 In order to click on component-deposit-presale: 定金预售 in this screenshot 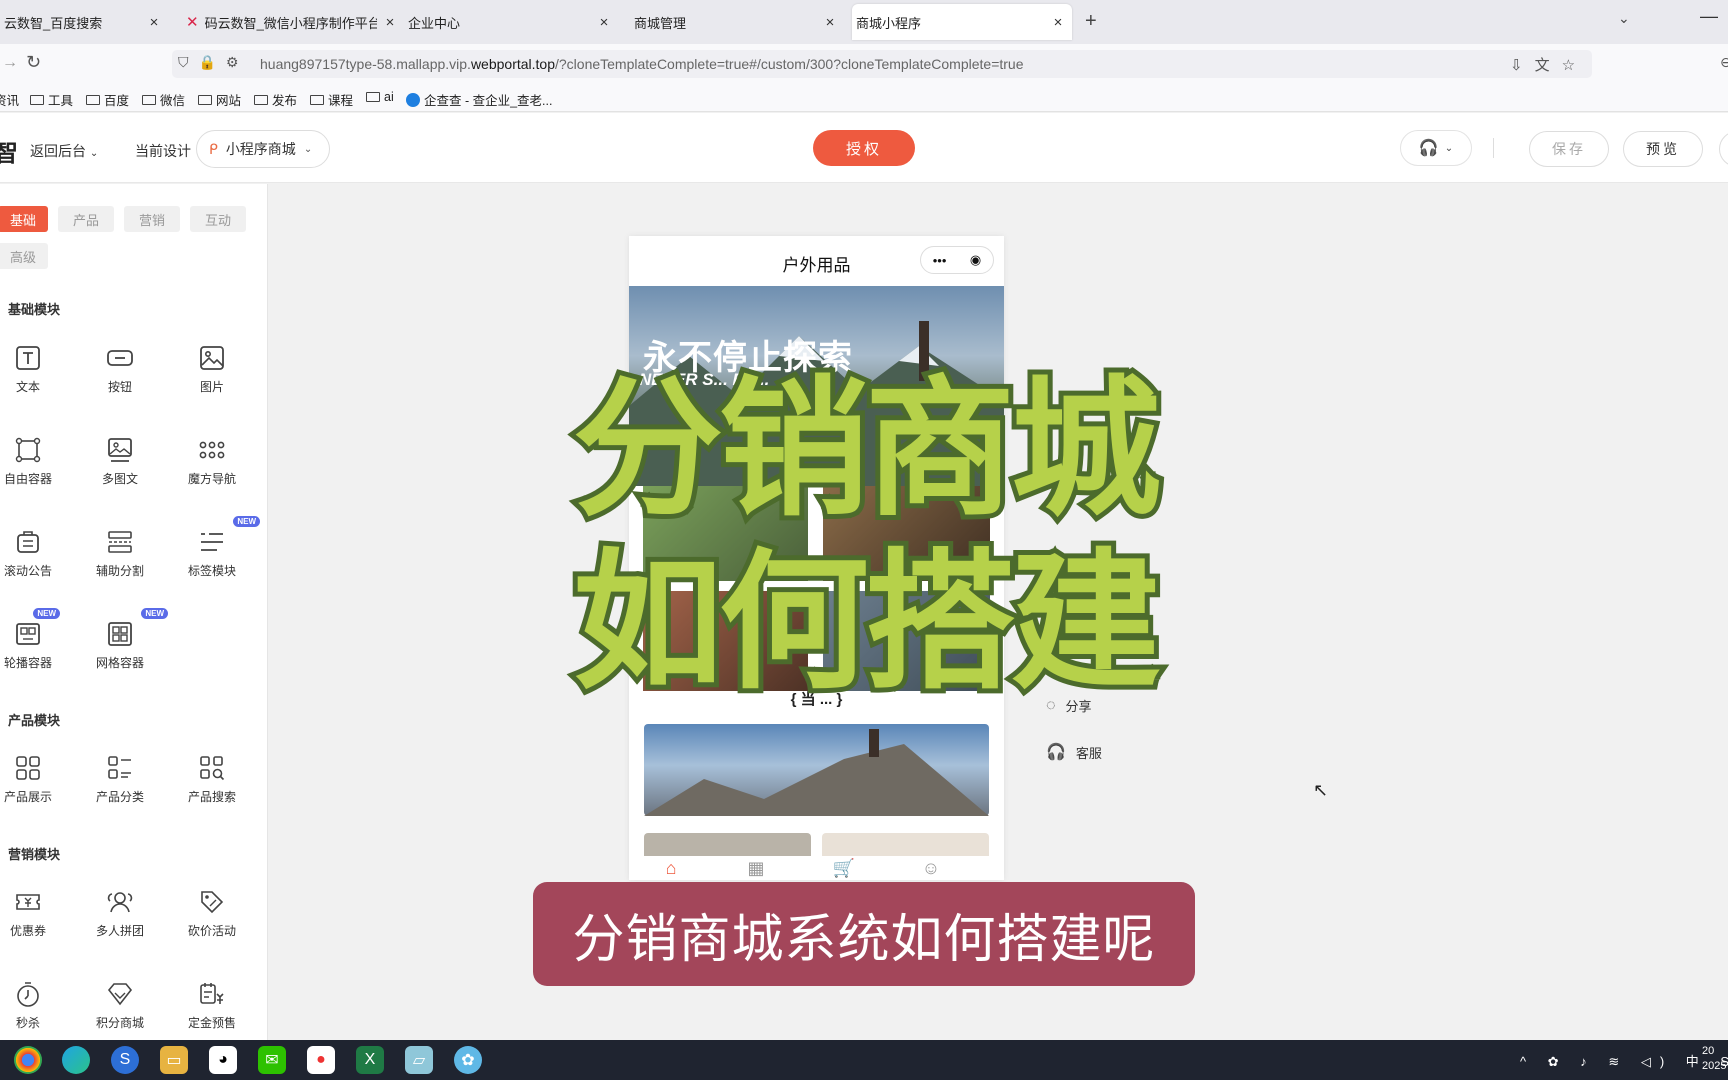, I will do `click(212, 1005)`.